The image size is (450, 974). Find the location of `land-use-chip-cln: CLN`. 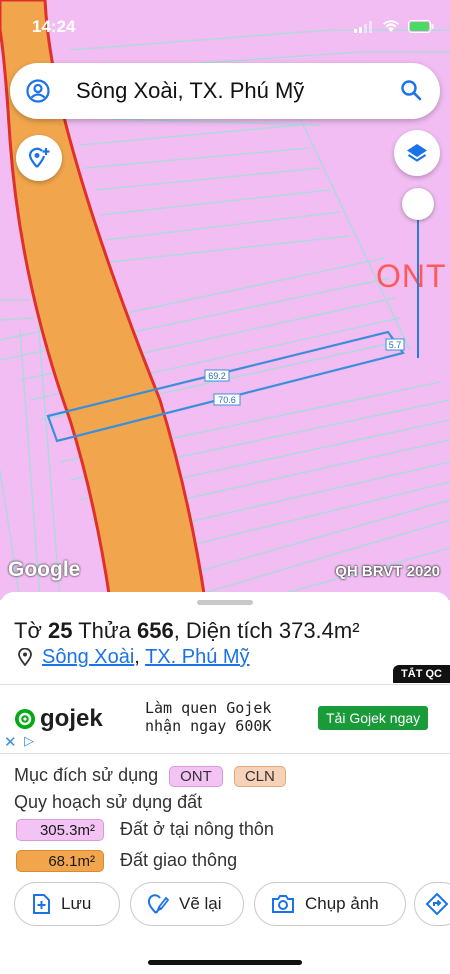

land-use-chip-cln: CLN is located at coordinates (259, 776).